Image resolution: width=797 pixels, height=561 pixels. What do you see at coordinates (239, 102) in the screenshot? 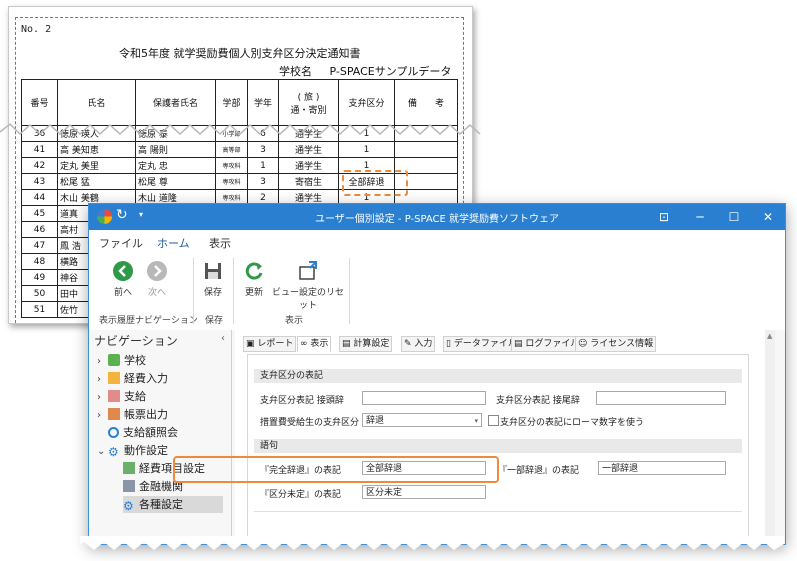
I see `report-header-row: 番号 氏名 保護者氏名 学部 学年 ( 旅 ) 通・寄別 支弁区分 備 考` at bounding box center [239, 102].